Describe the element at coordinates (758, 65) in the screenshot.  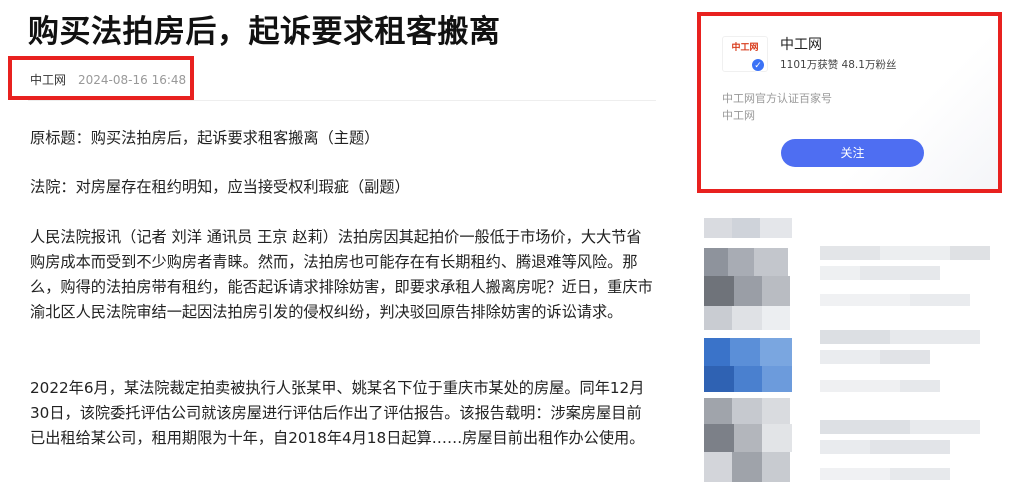
I see `verified-badge-icon: ✓` at that location.